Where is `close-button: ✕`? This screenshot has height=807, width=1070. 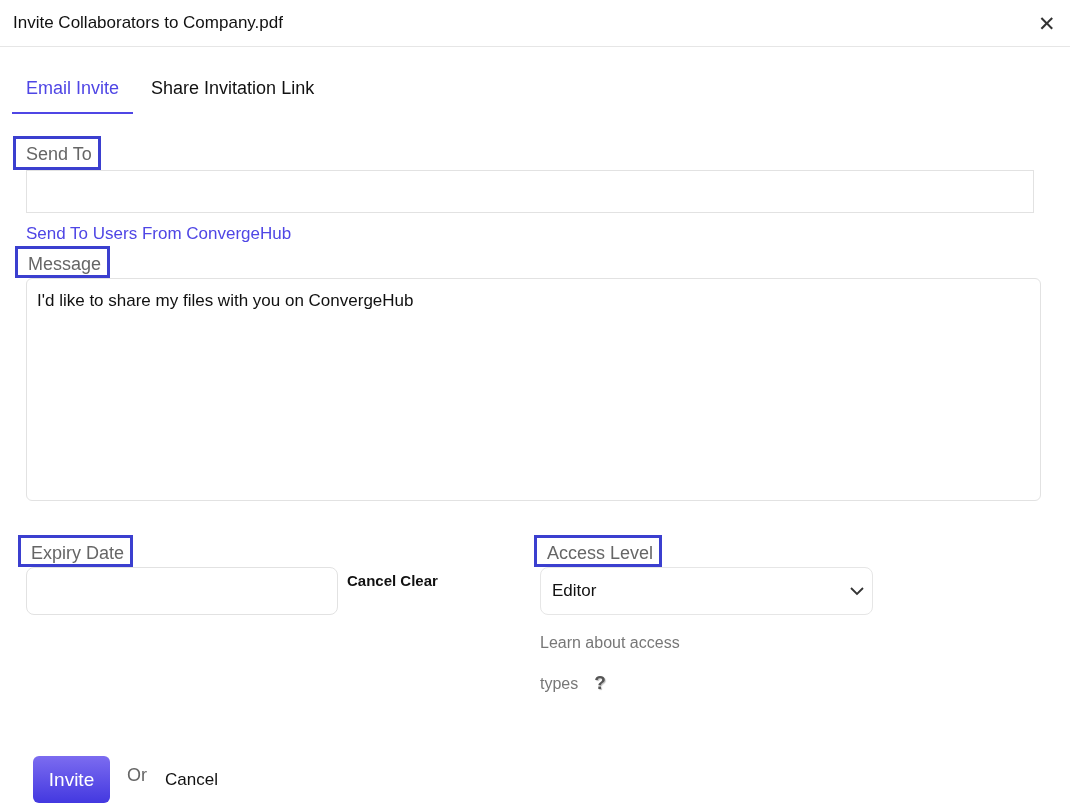
close-button: ✕ is located at coordinates (1047, 23).